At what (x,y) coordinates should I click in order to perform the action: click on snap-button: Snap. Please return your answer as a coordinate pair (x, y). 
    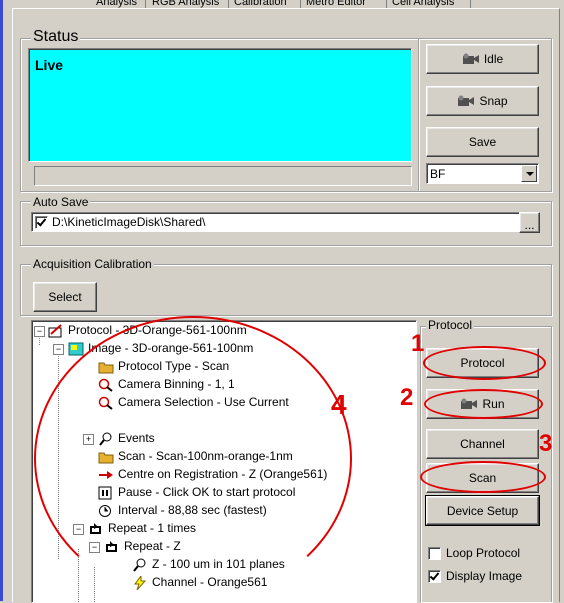
    Looking at the image, I should click on (482, 101).